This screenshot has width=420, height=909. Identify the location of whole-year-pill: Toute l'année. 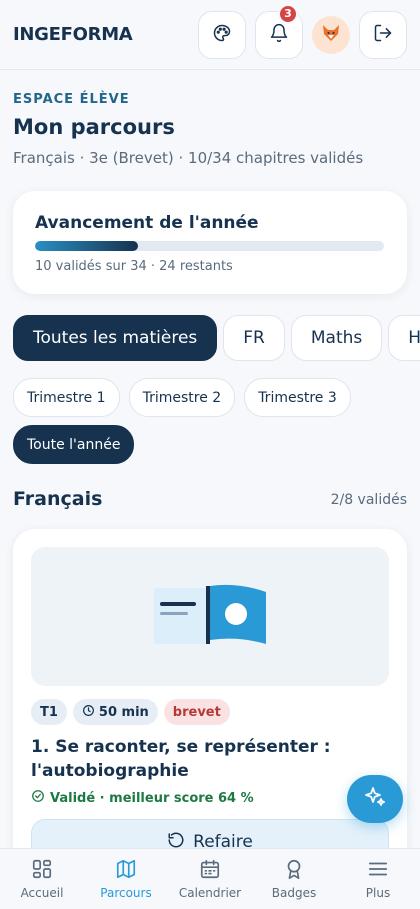
(74, 444).